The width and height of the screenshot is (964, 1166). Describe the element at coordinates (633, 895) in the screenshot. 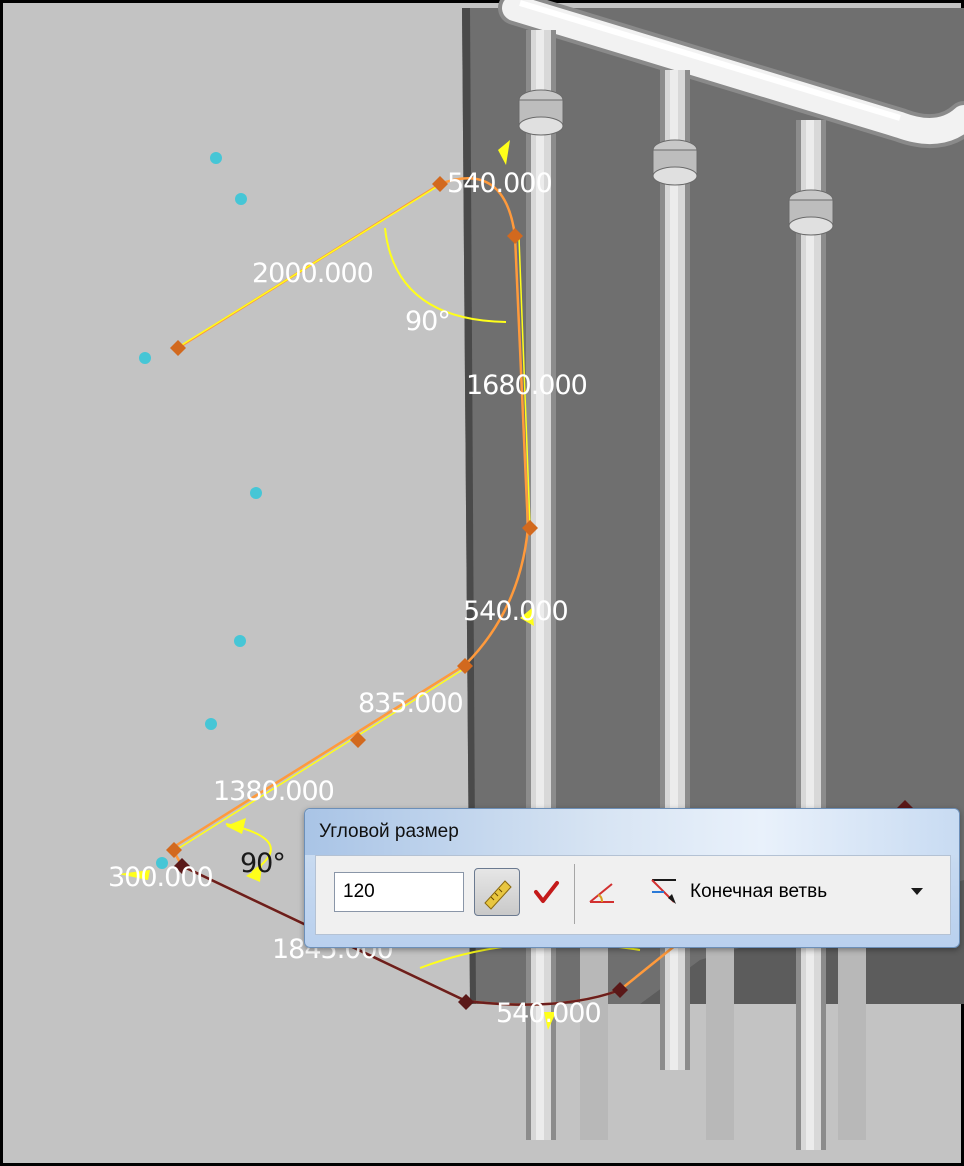

I see `toolbar-panel: Конечная ветвь` at that location.